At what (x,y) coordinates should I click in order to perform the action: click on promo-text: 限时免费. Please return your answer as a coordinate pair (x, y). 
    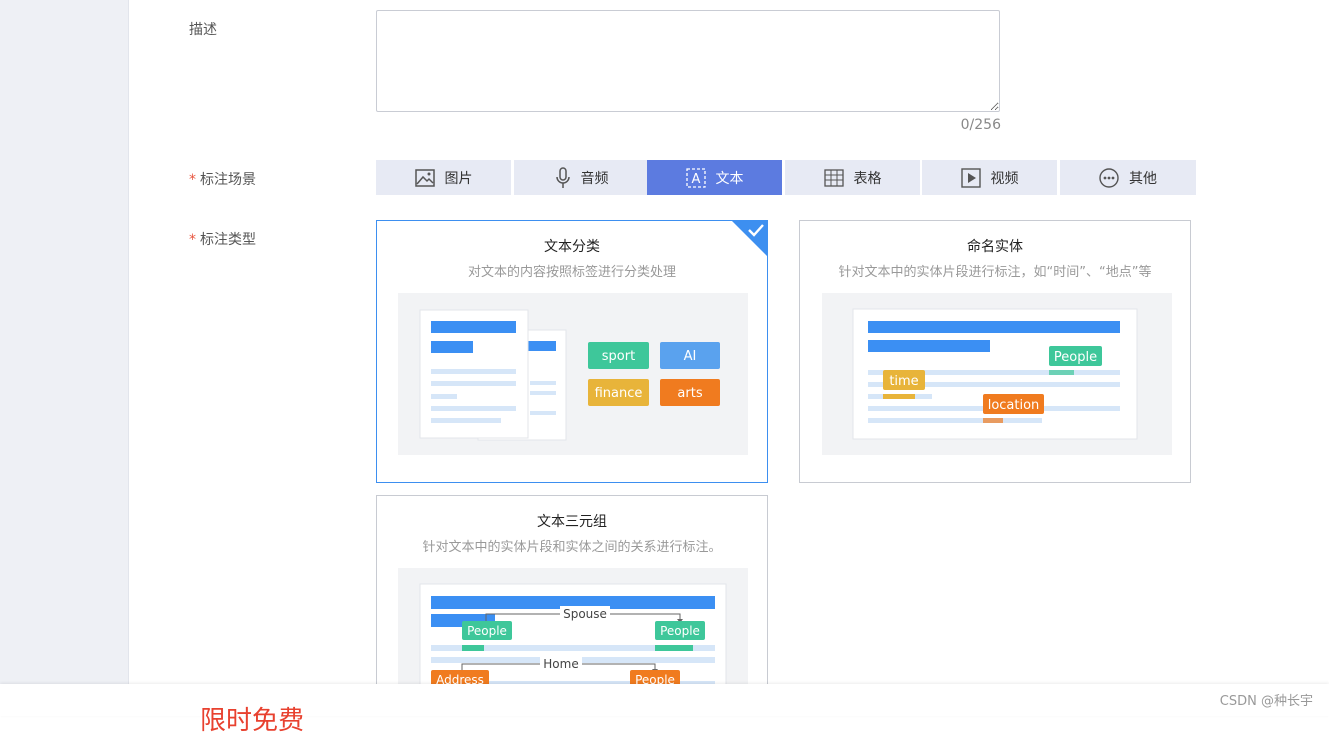
    Looking at the image, I should click on (252, 721).